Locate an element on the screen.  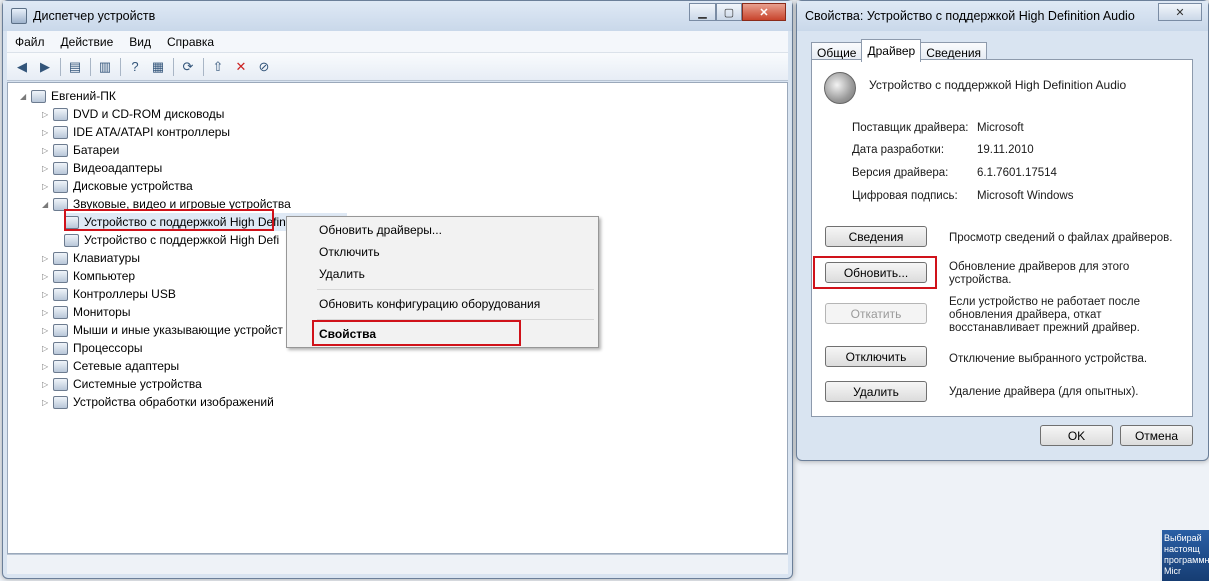
dialog-controls: ✕ is located at coordinates (1180, 12).